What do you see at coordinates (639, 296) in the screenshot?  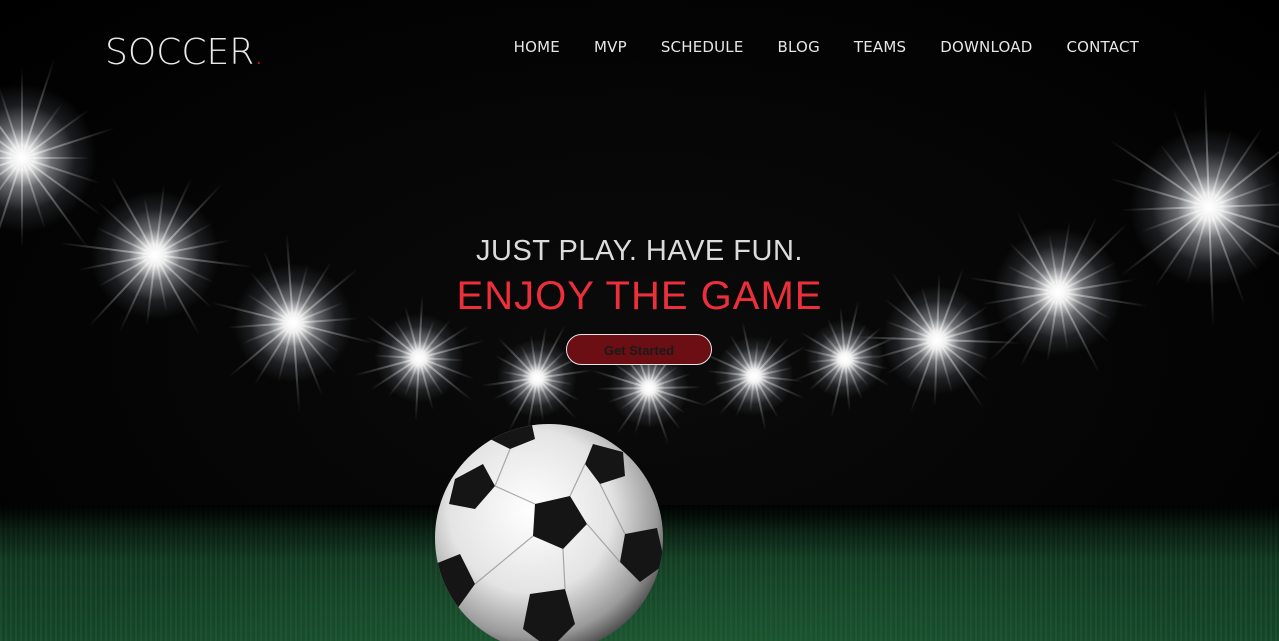 I see `hero-headline: ENJOY THE GAME` at bounding box center [639, 296].